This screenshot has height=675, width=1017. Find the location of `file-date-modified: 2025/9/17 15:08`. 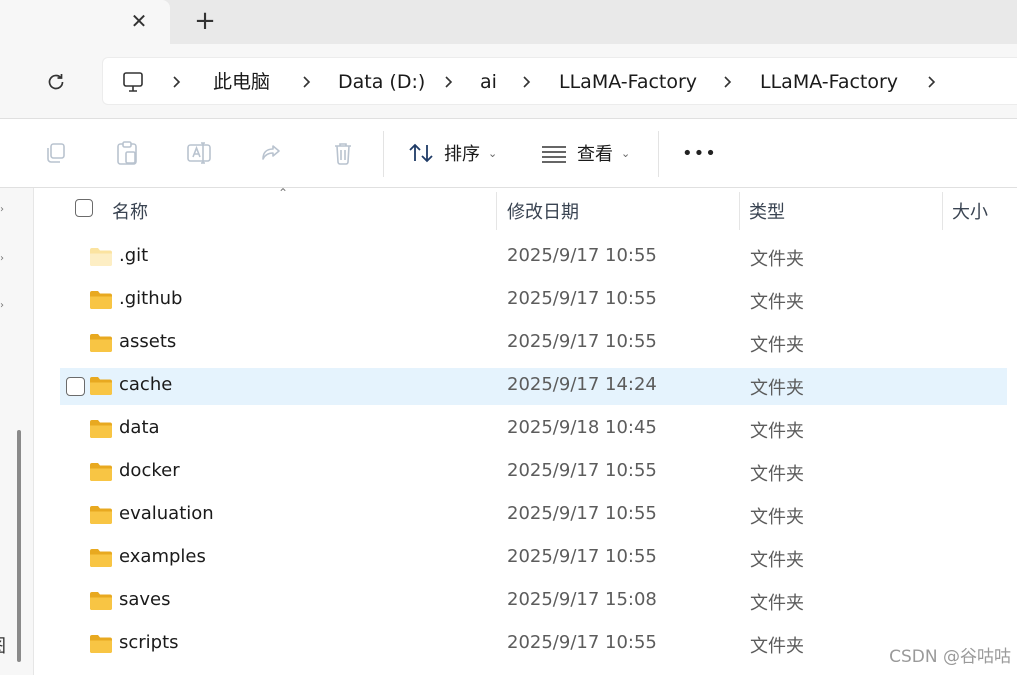

file-date-modified: 2025/9/17 15:08 is located at coordinates (582, 599).